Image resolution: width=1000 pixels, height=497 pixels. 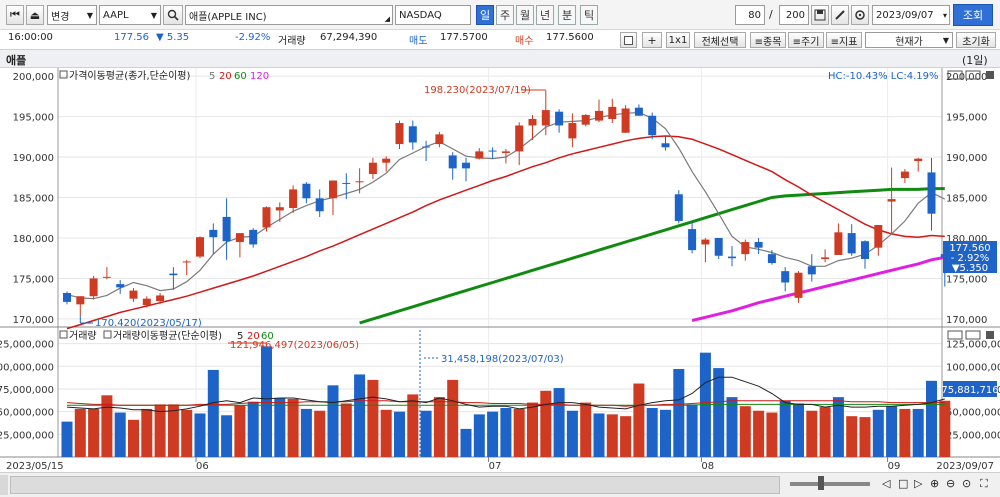 What do you see at coordinates (903, 483) in the screenshot?
I see `stop-icon: □` at bounding box center [903, 483].